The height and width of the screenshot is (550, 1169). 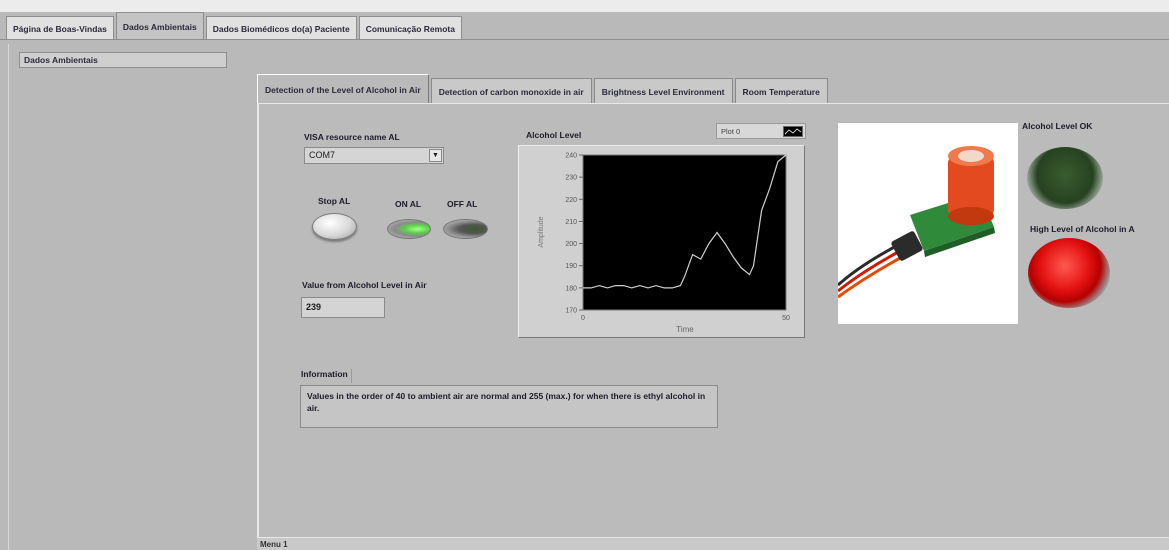 I want to click on off-label: OFF AL, so click(x=462, y=204).